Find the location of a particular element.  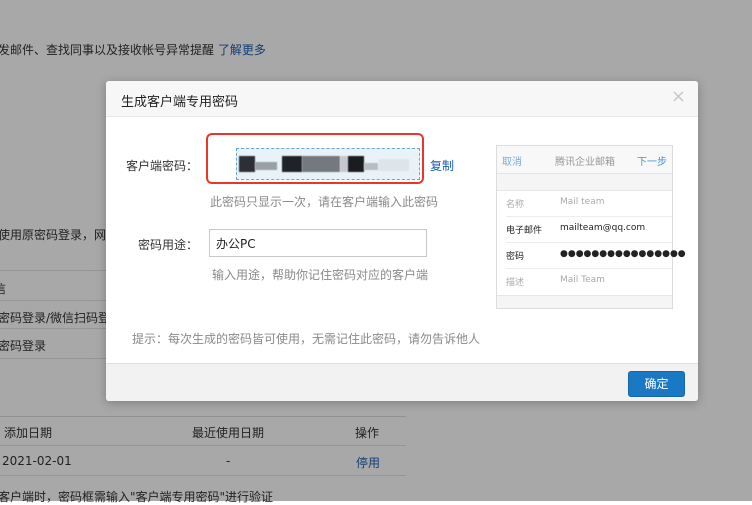

password-label: 客户端密码： is located at coordinates (161, 166).